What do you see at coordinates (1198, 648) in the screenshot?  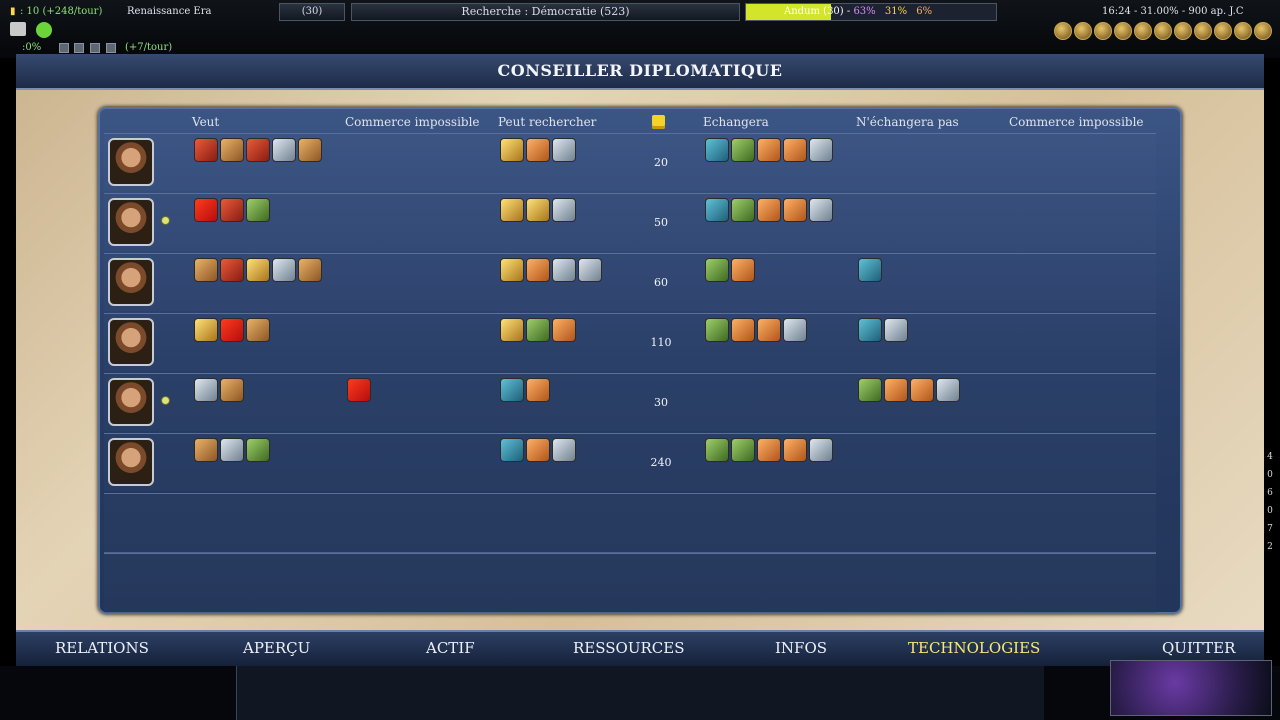 I see `quit-button: QUITTER` at bounding box center [1198, 648].